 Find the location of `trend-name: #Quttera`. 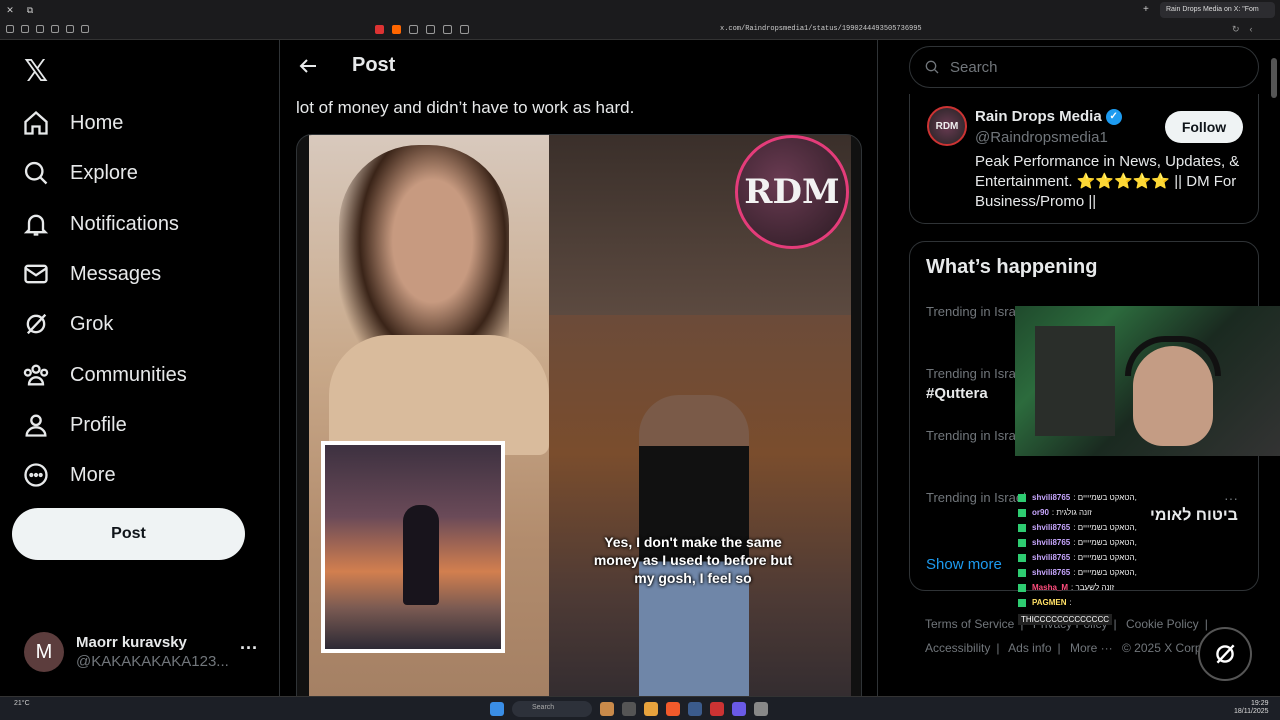

trend-name: #Quttera is located at coordinates (957, 393).